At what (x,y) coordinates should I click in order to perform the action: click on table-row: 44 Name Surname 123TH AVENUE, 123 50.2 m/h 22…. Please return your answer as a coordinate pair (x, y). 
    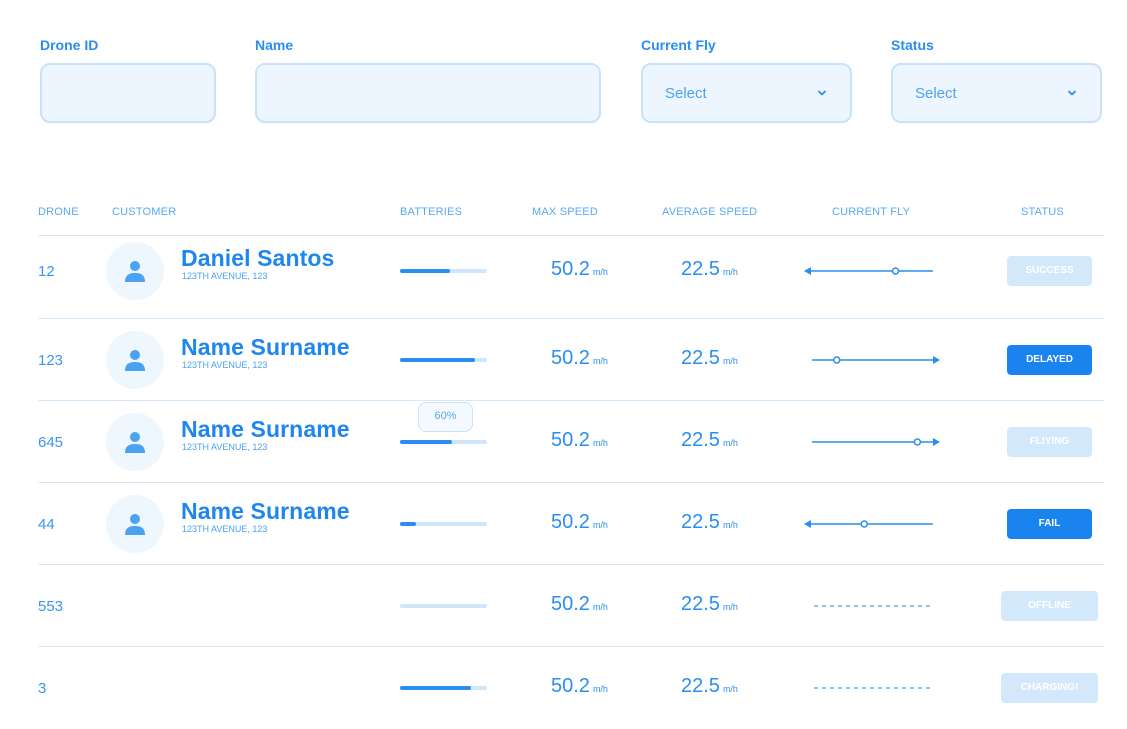
    Looking at the image, I should click on (563, 524).